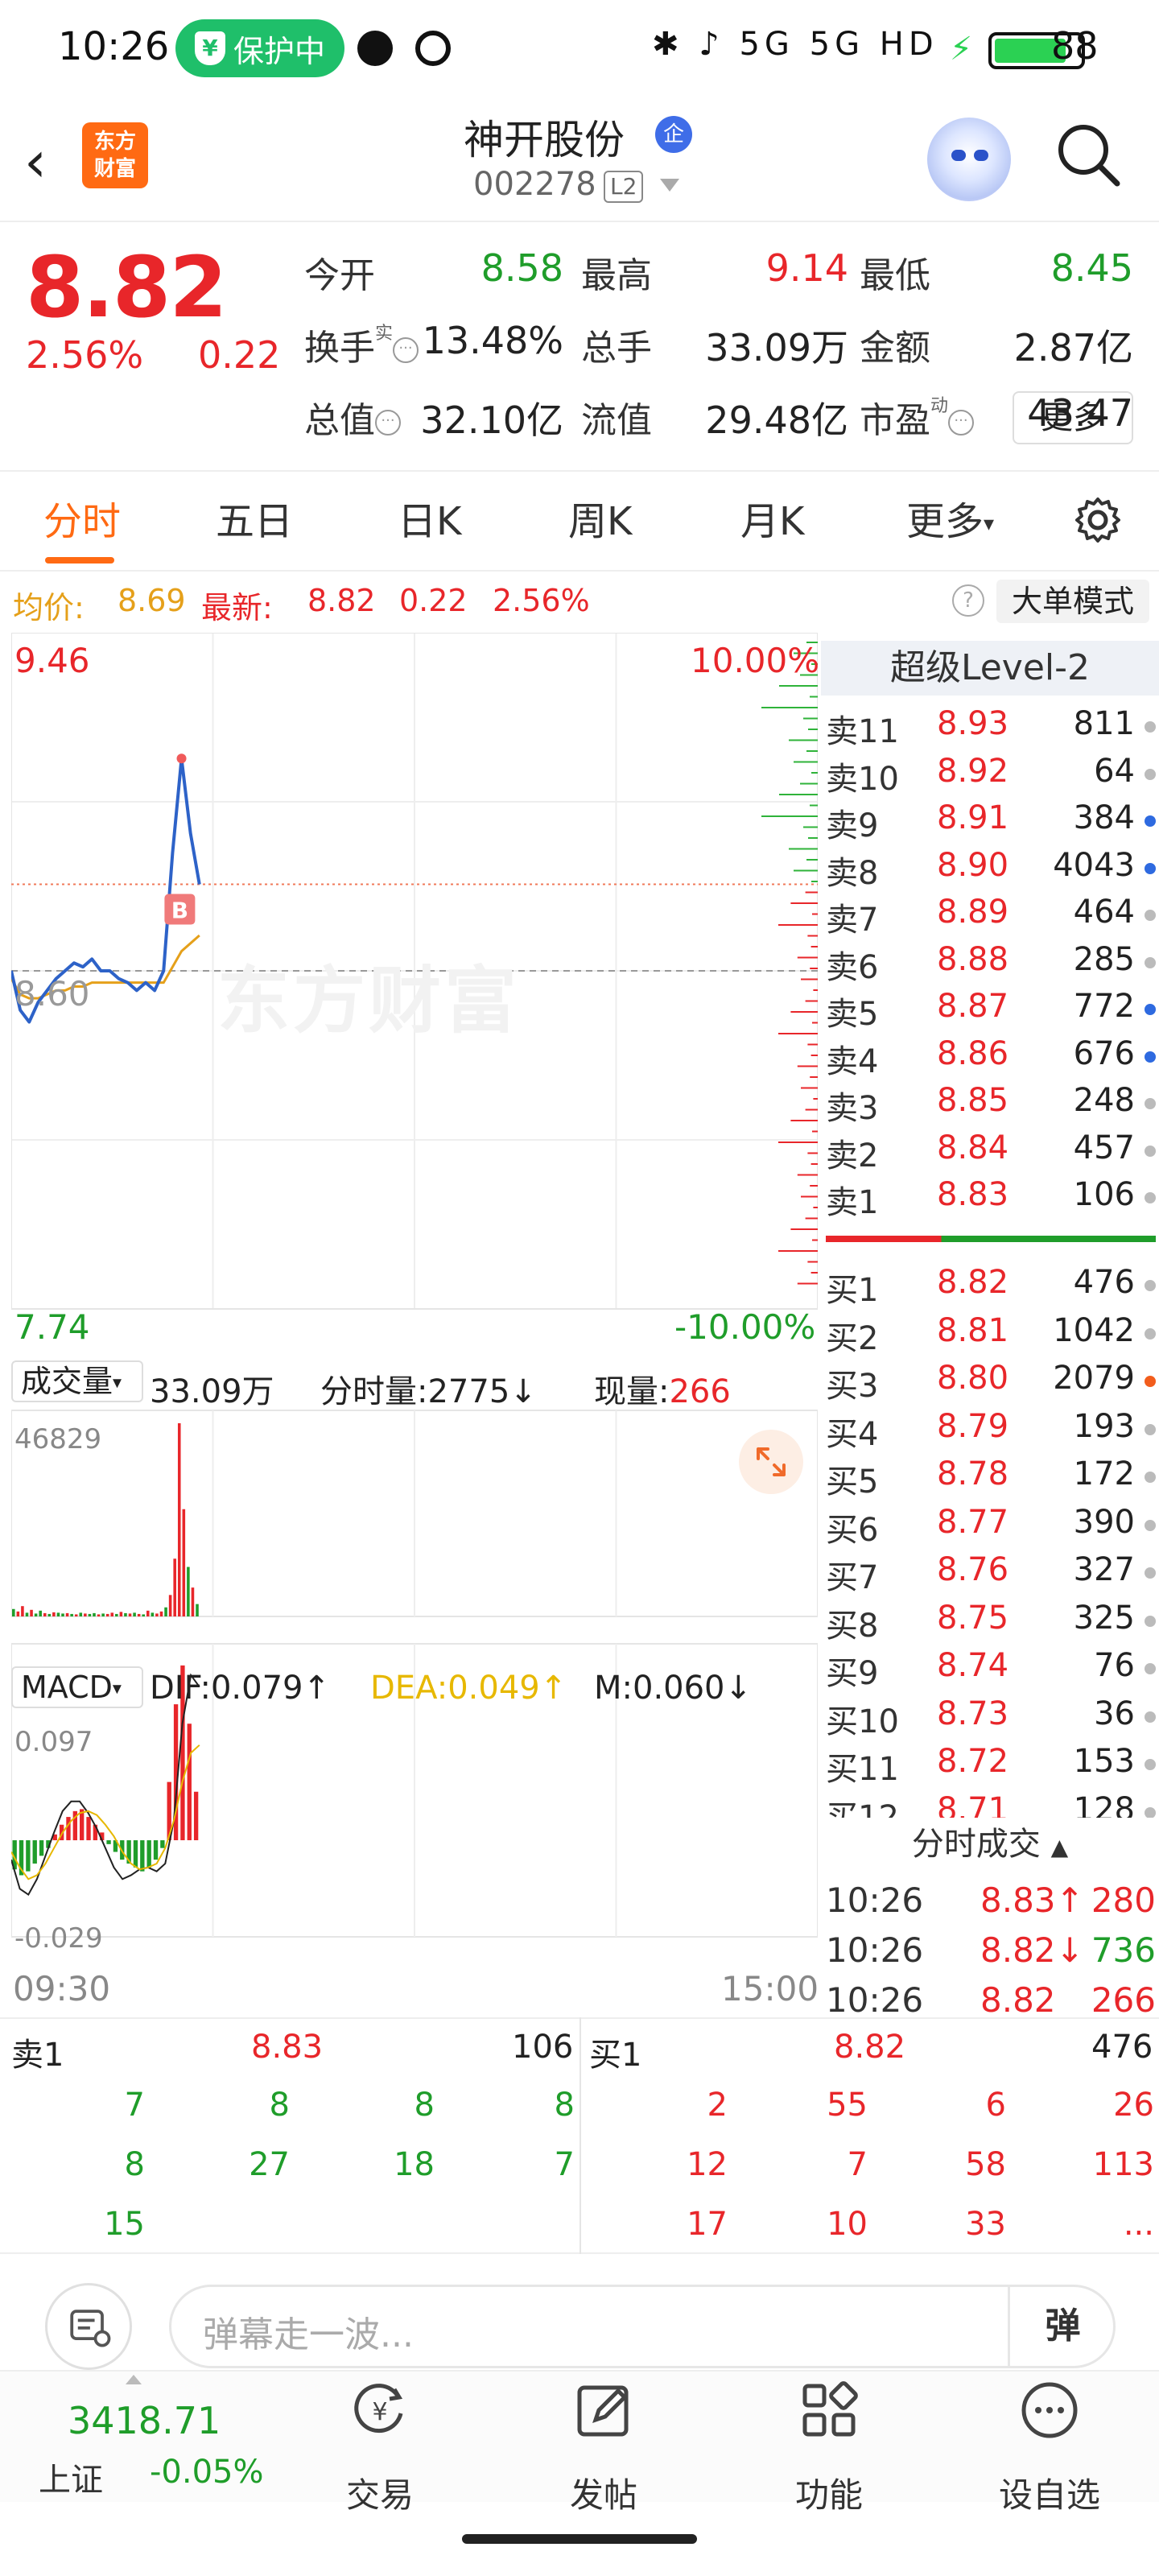  I want to click on gear-icon, so click(1098, 520).